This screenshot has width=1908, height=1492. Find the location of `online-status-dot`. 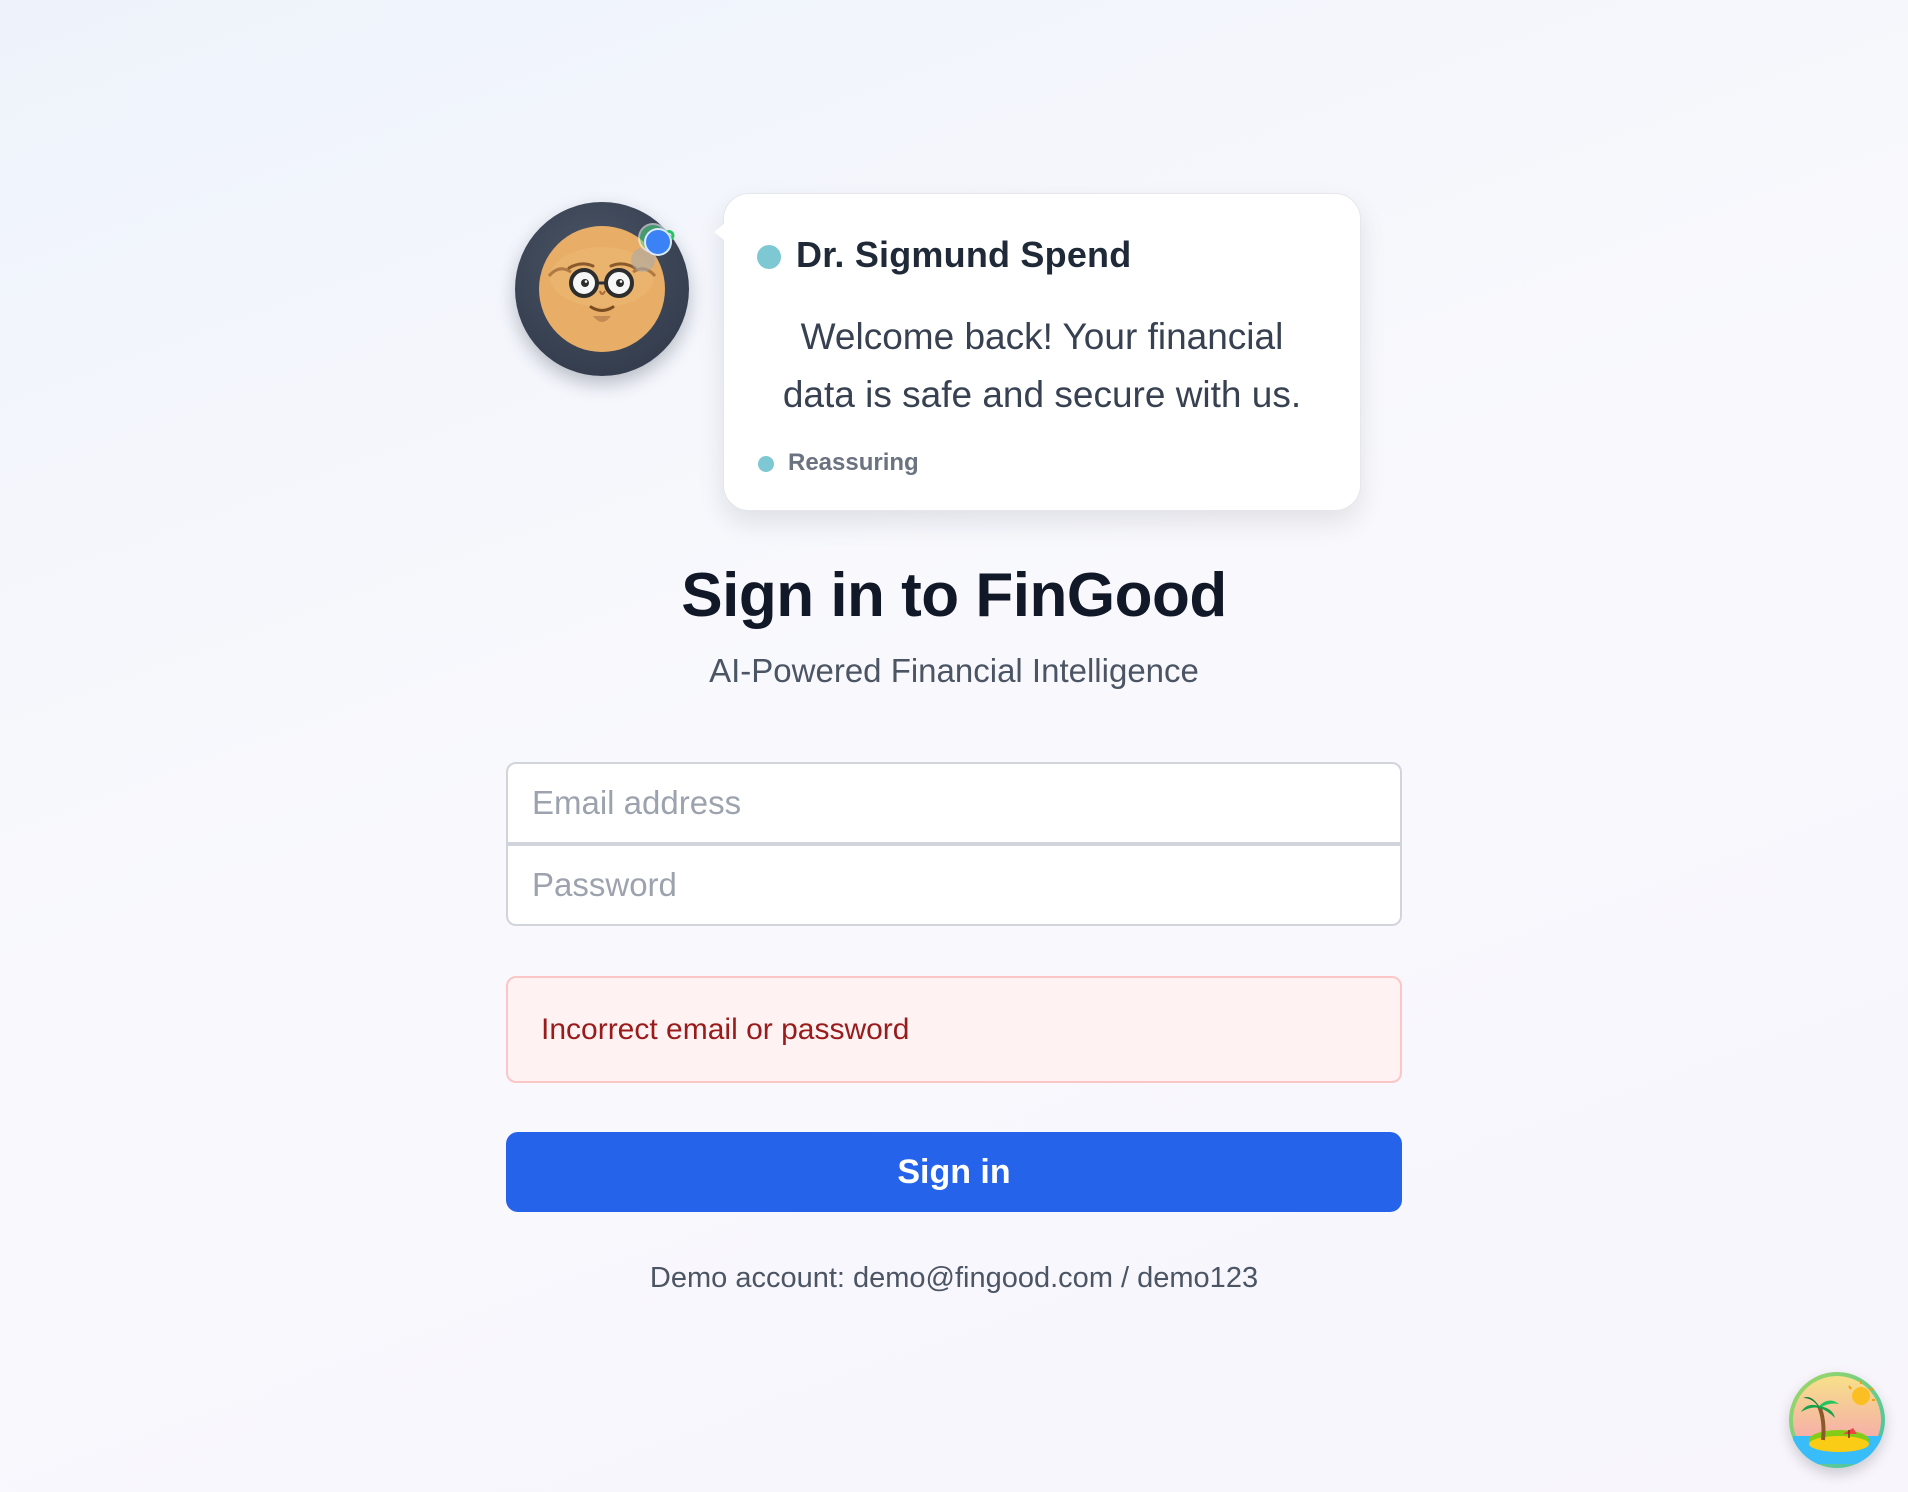

online-status-dot is located at coordinates (658, 242).